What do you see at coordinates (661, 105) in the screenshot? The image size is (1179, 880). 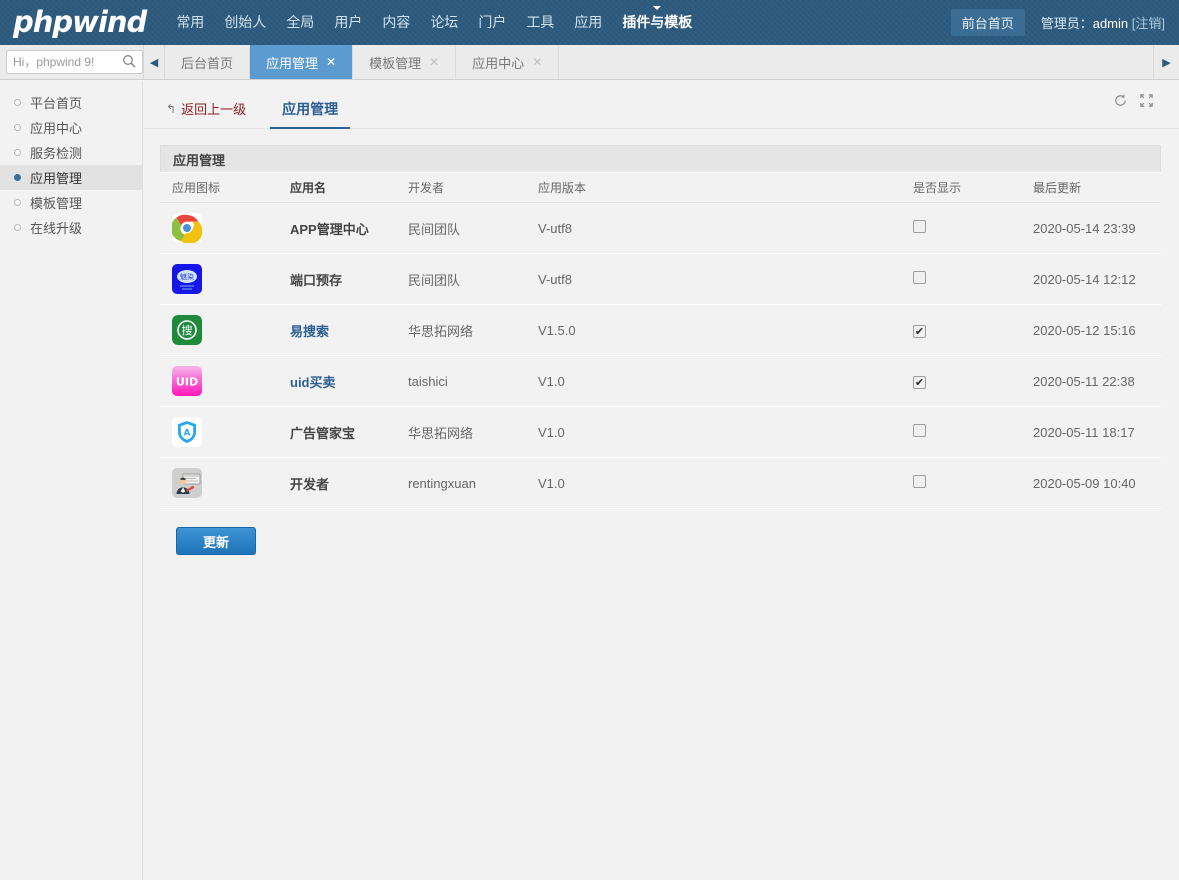 I see `content-header: ↰ 返回上一级 应用管理` at bounding box center [661, 105].